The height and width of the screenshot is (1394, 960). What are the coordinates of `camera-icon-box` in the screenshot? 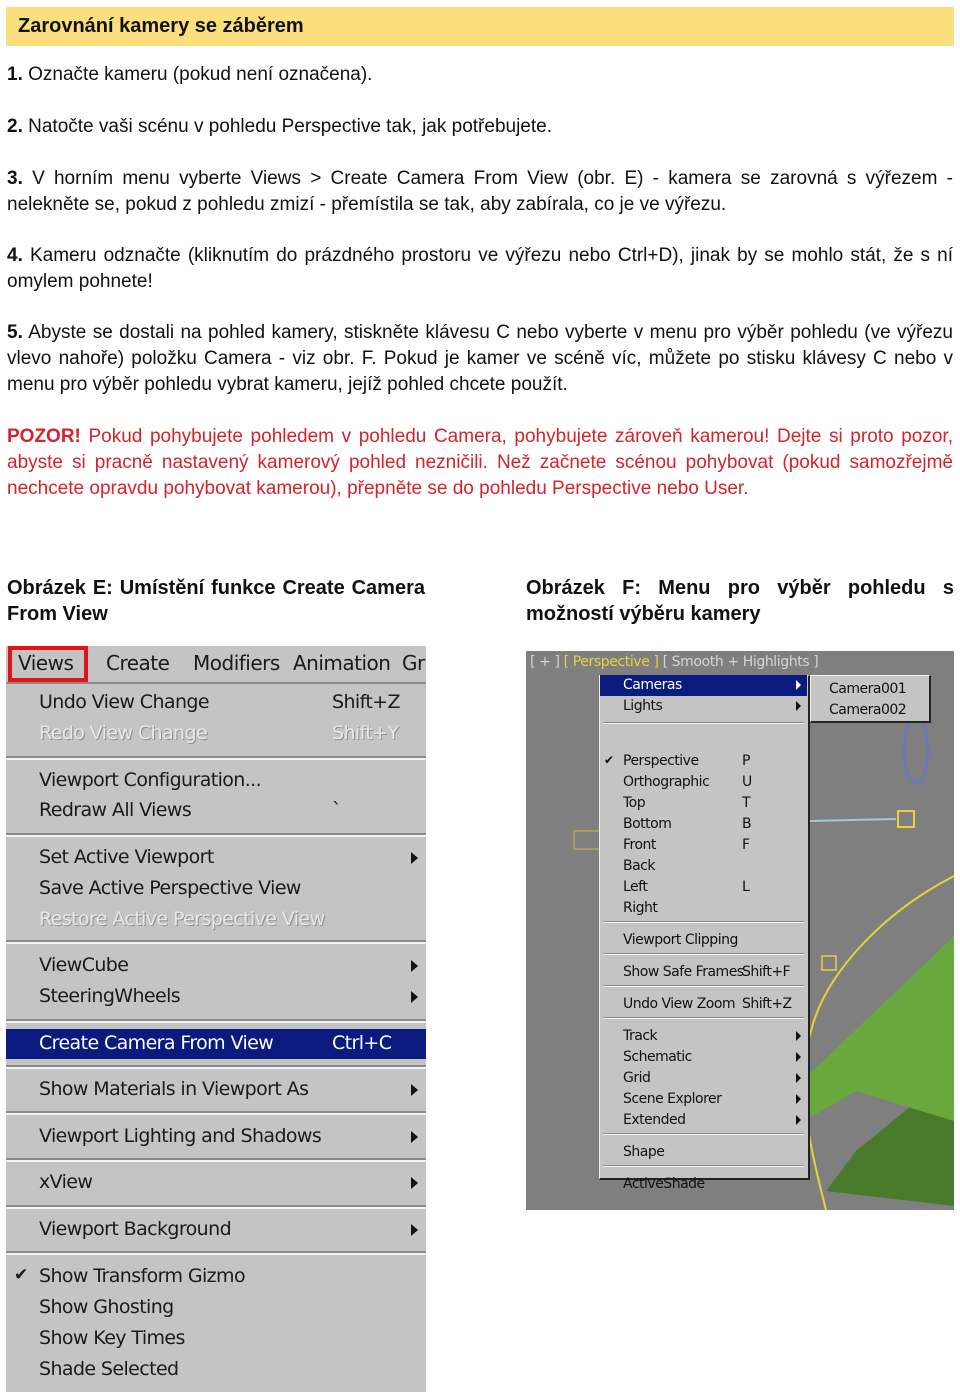 It's located at (906, 819).